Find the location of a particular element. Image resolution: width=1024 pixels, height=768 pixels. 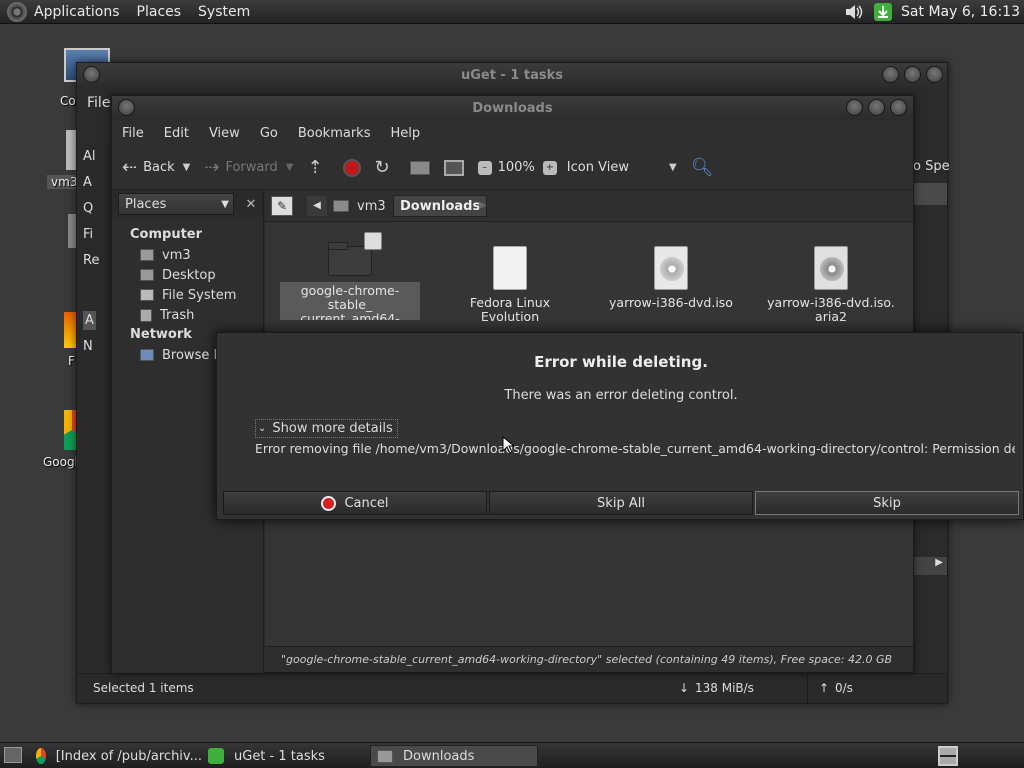

volume-icon is located at coordinates (854, 12).